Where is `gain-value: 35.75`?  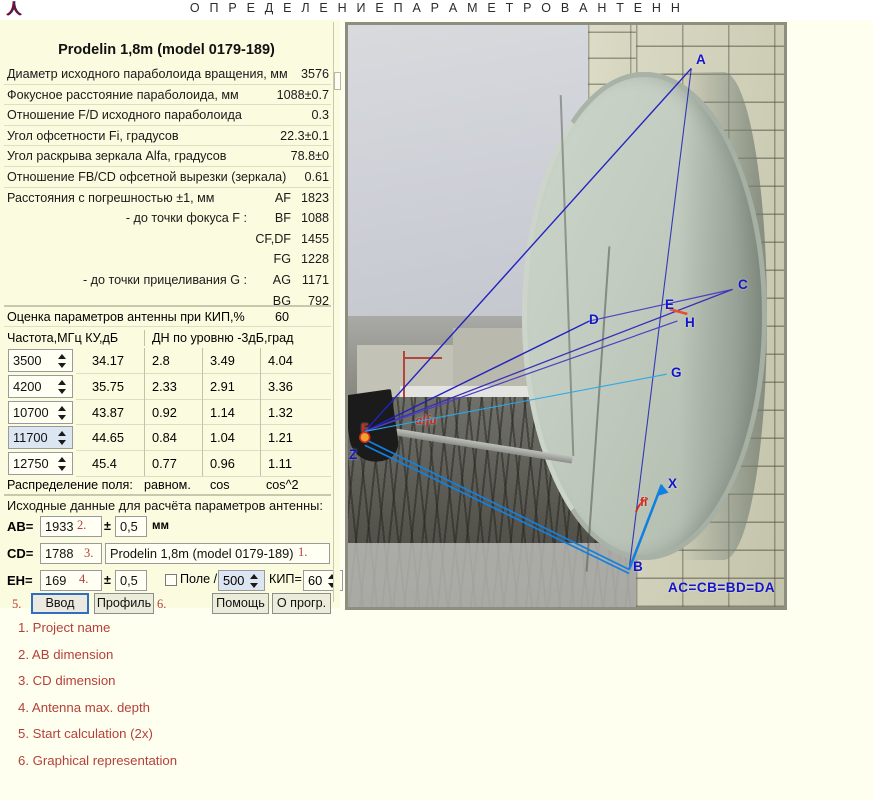
gain-value: 35.75 is located at coordinates (108, 386).